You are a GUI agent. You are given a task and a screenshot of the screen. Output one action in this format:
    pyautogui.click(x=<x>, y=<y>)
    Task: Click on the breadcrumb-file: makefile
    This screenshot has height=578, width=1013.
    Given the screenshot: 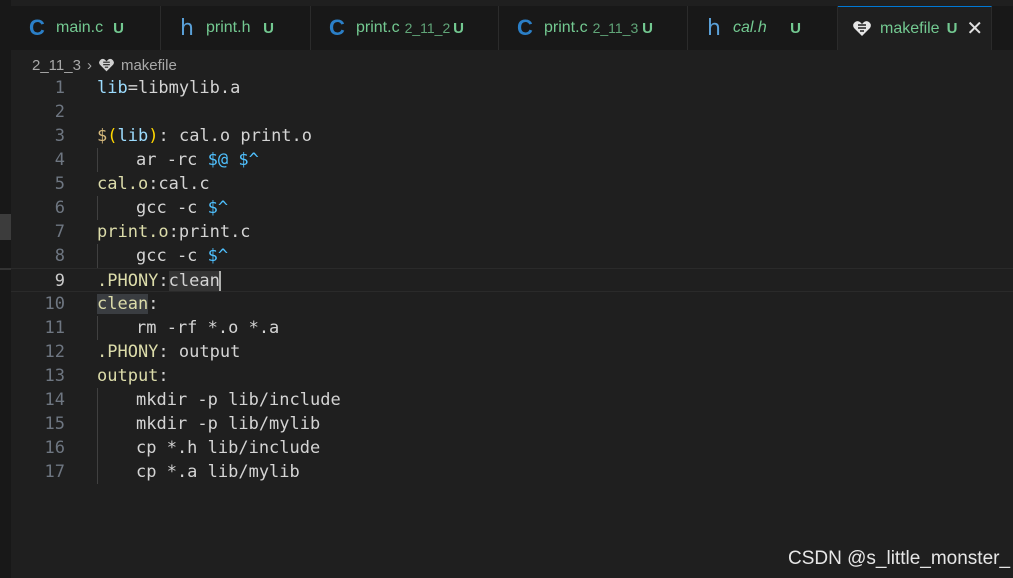 What is the action you would take?
    pyautogui.click(x=149, y=65)
    